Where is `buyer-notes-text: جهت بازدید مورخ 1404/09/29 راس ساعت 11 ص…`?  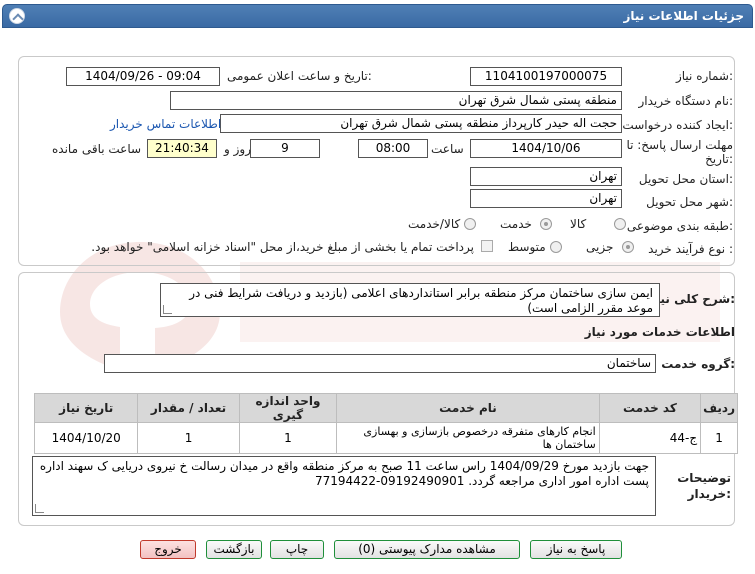 buyer-notes-text: جهت بازدید مورخ 1404/09/29 راس ساعت 11 ص… is located at coordinates (344, 473).